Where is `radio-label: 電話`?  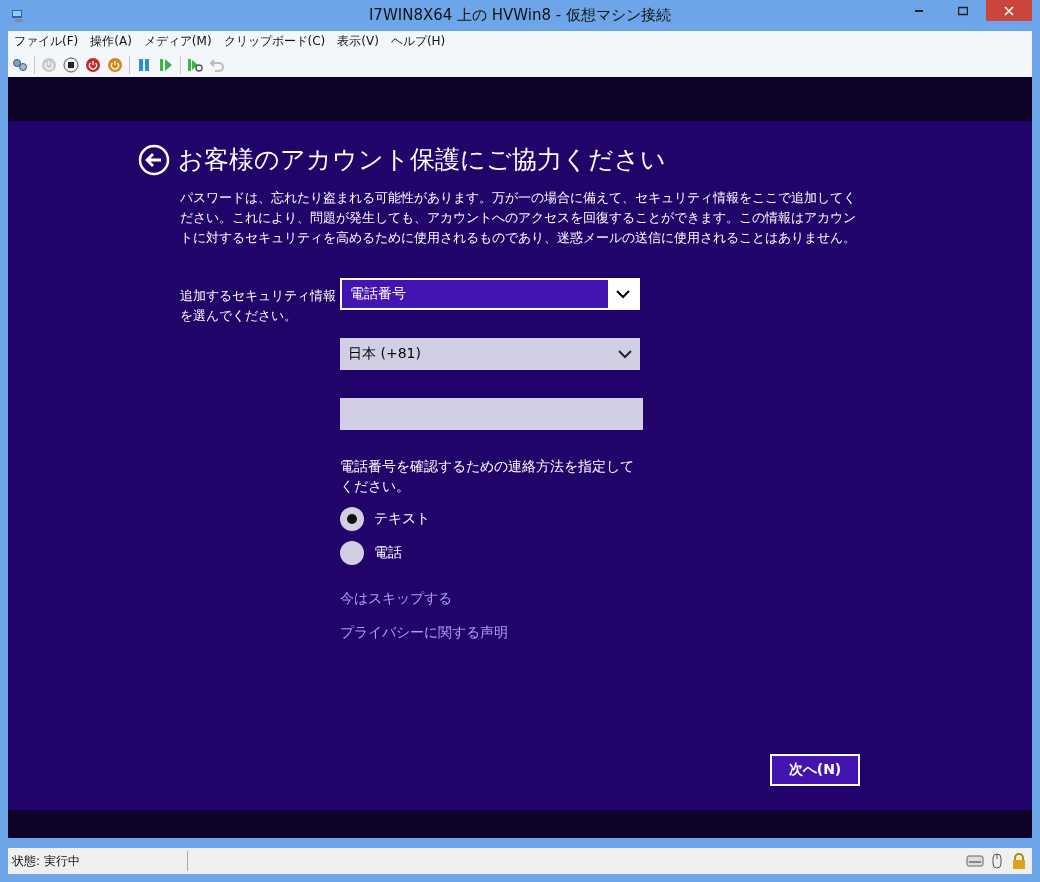 radio-label: 電話 is located at coordinates (388, 553).